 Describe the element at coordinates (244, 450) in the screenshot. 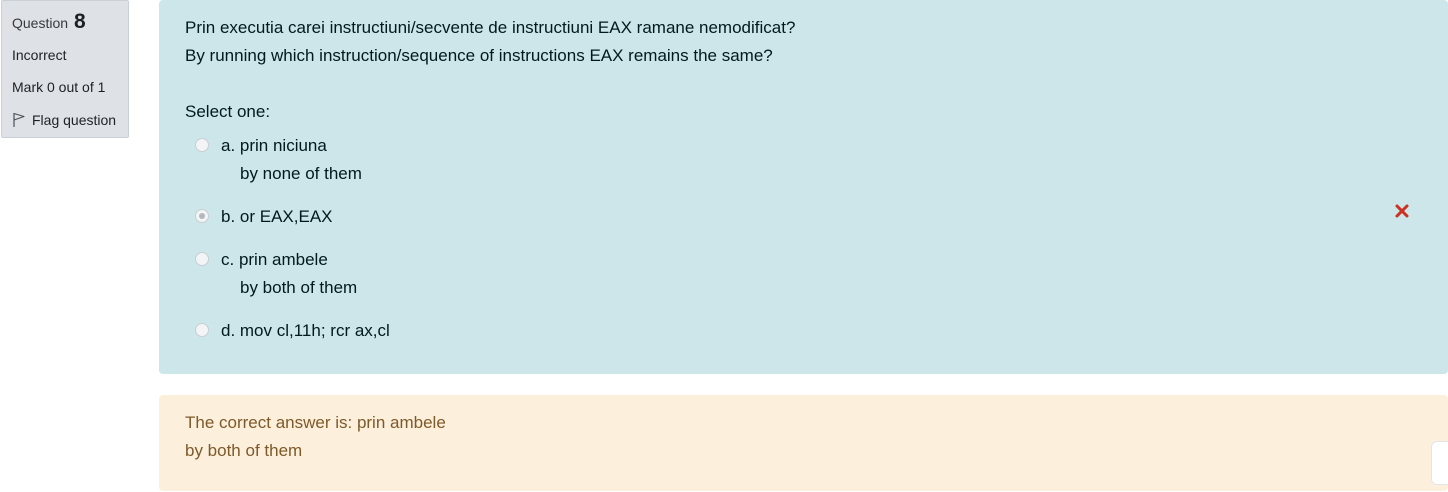

I see `feedback-line-en: by both of them` at that location.